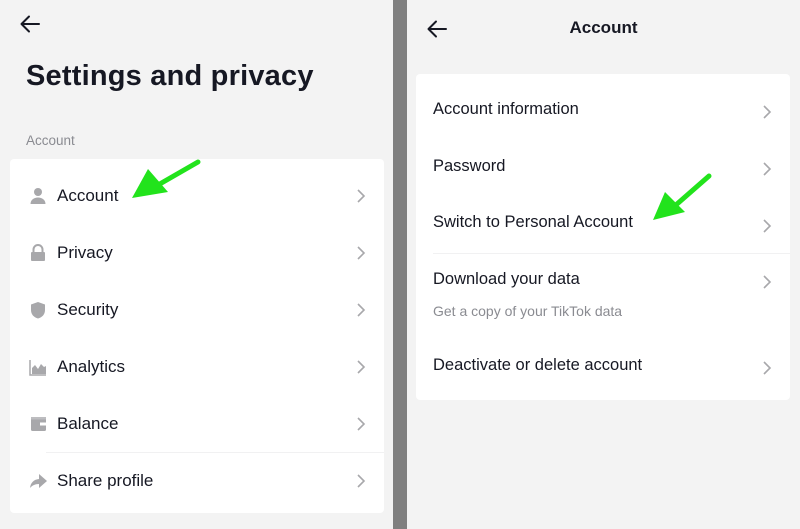  What do you see at coordinates (38, 196) in the screenshot?
I see `person-icon` at bounding box center [38, 196].